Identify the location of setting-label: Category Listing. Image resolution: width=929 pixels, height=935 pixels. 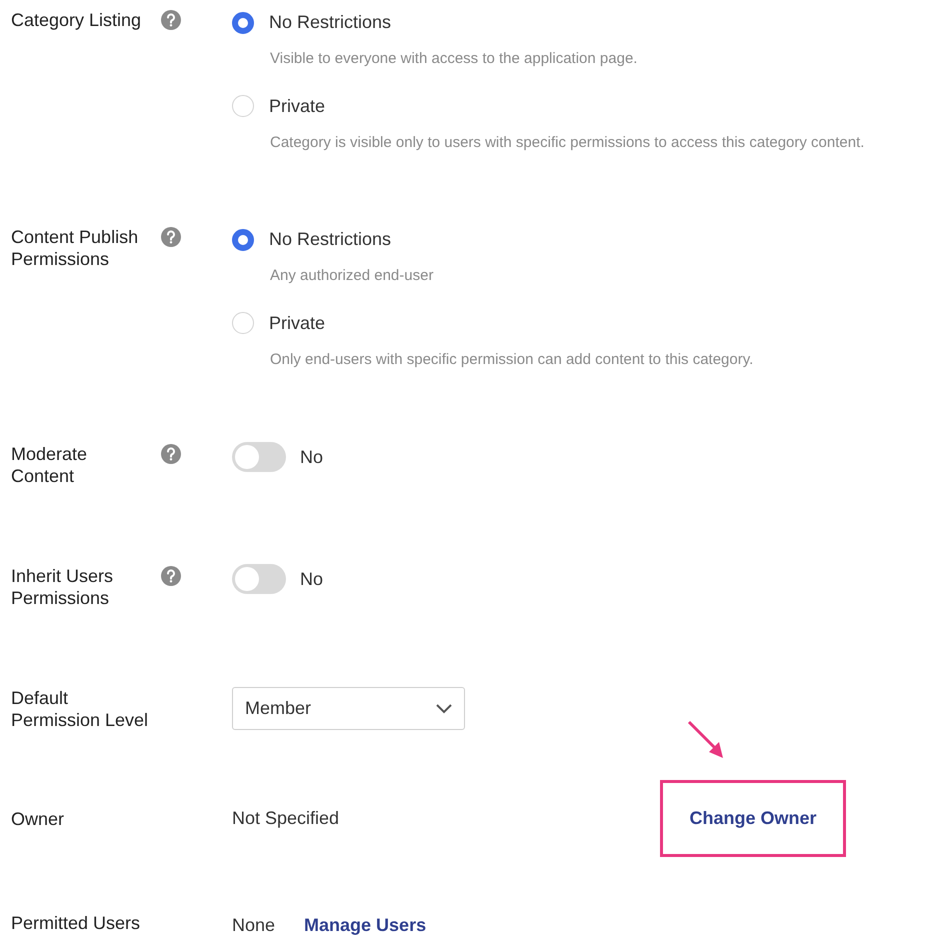
(76, 20).